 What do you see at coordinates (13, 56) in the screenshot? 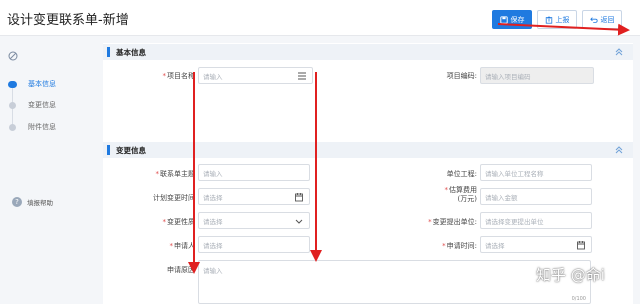
I see `sidebar-toggle-icon` at bounding box center [13, 56].